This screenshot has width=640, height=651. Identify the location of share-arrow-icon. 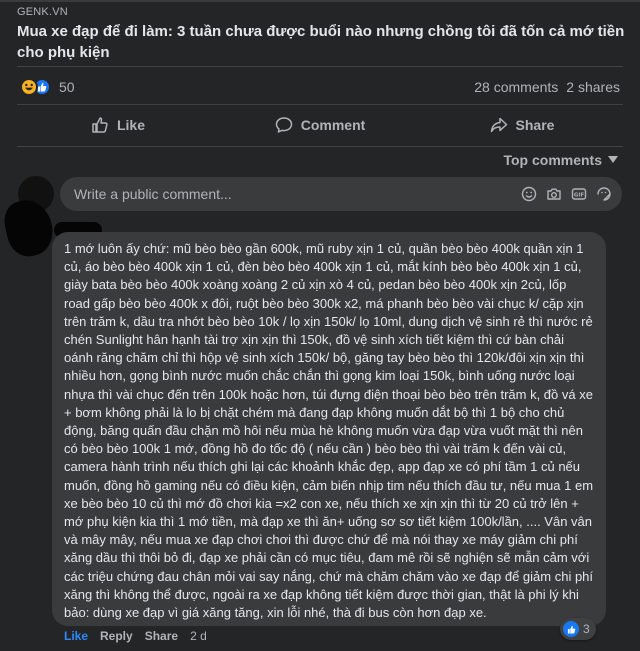
(498, 125).